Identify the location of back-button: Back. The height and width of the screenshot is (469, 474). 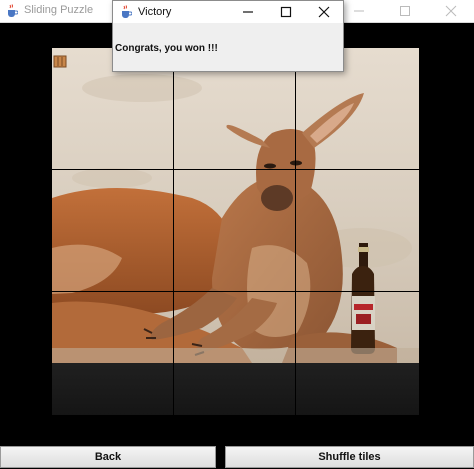
(108, 457).